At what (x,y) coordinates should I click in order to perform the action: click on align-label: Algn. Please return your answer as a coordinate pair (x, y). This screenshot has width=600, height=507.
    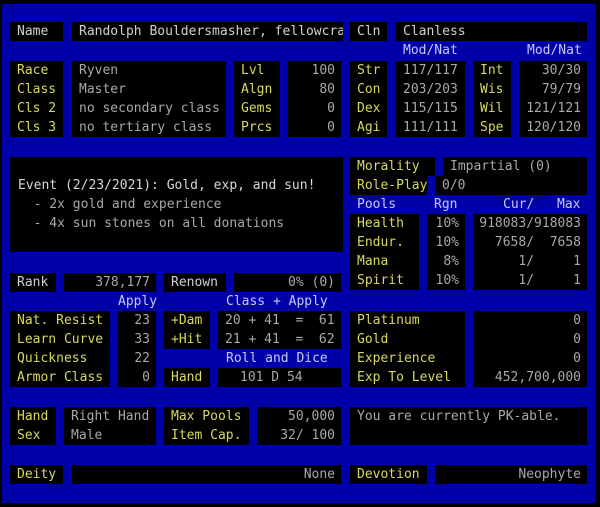
    Looking at the image, I should click on (257, 89).